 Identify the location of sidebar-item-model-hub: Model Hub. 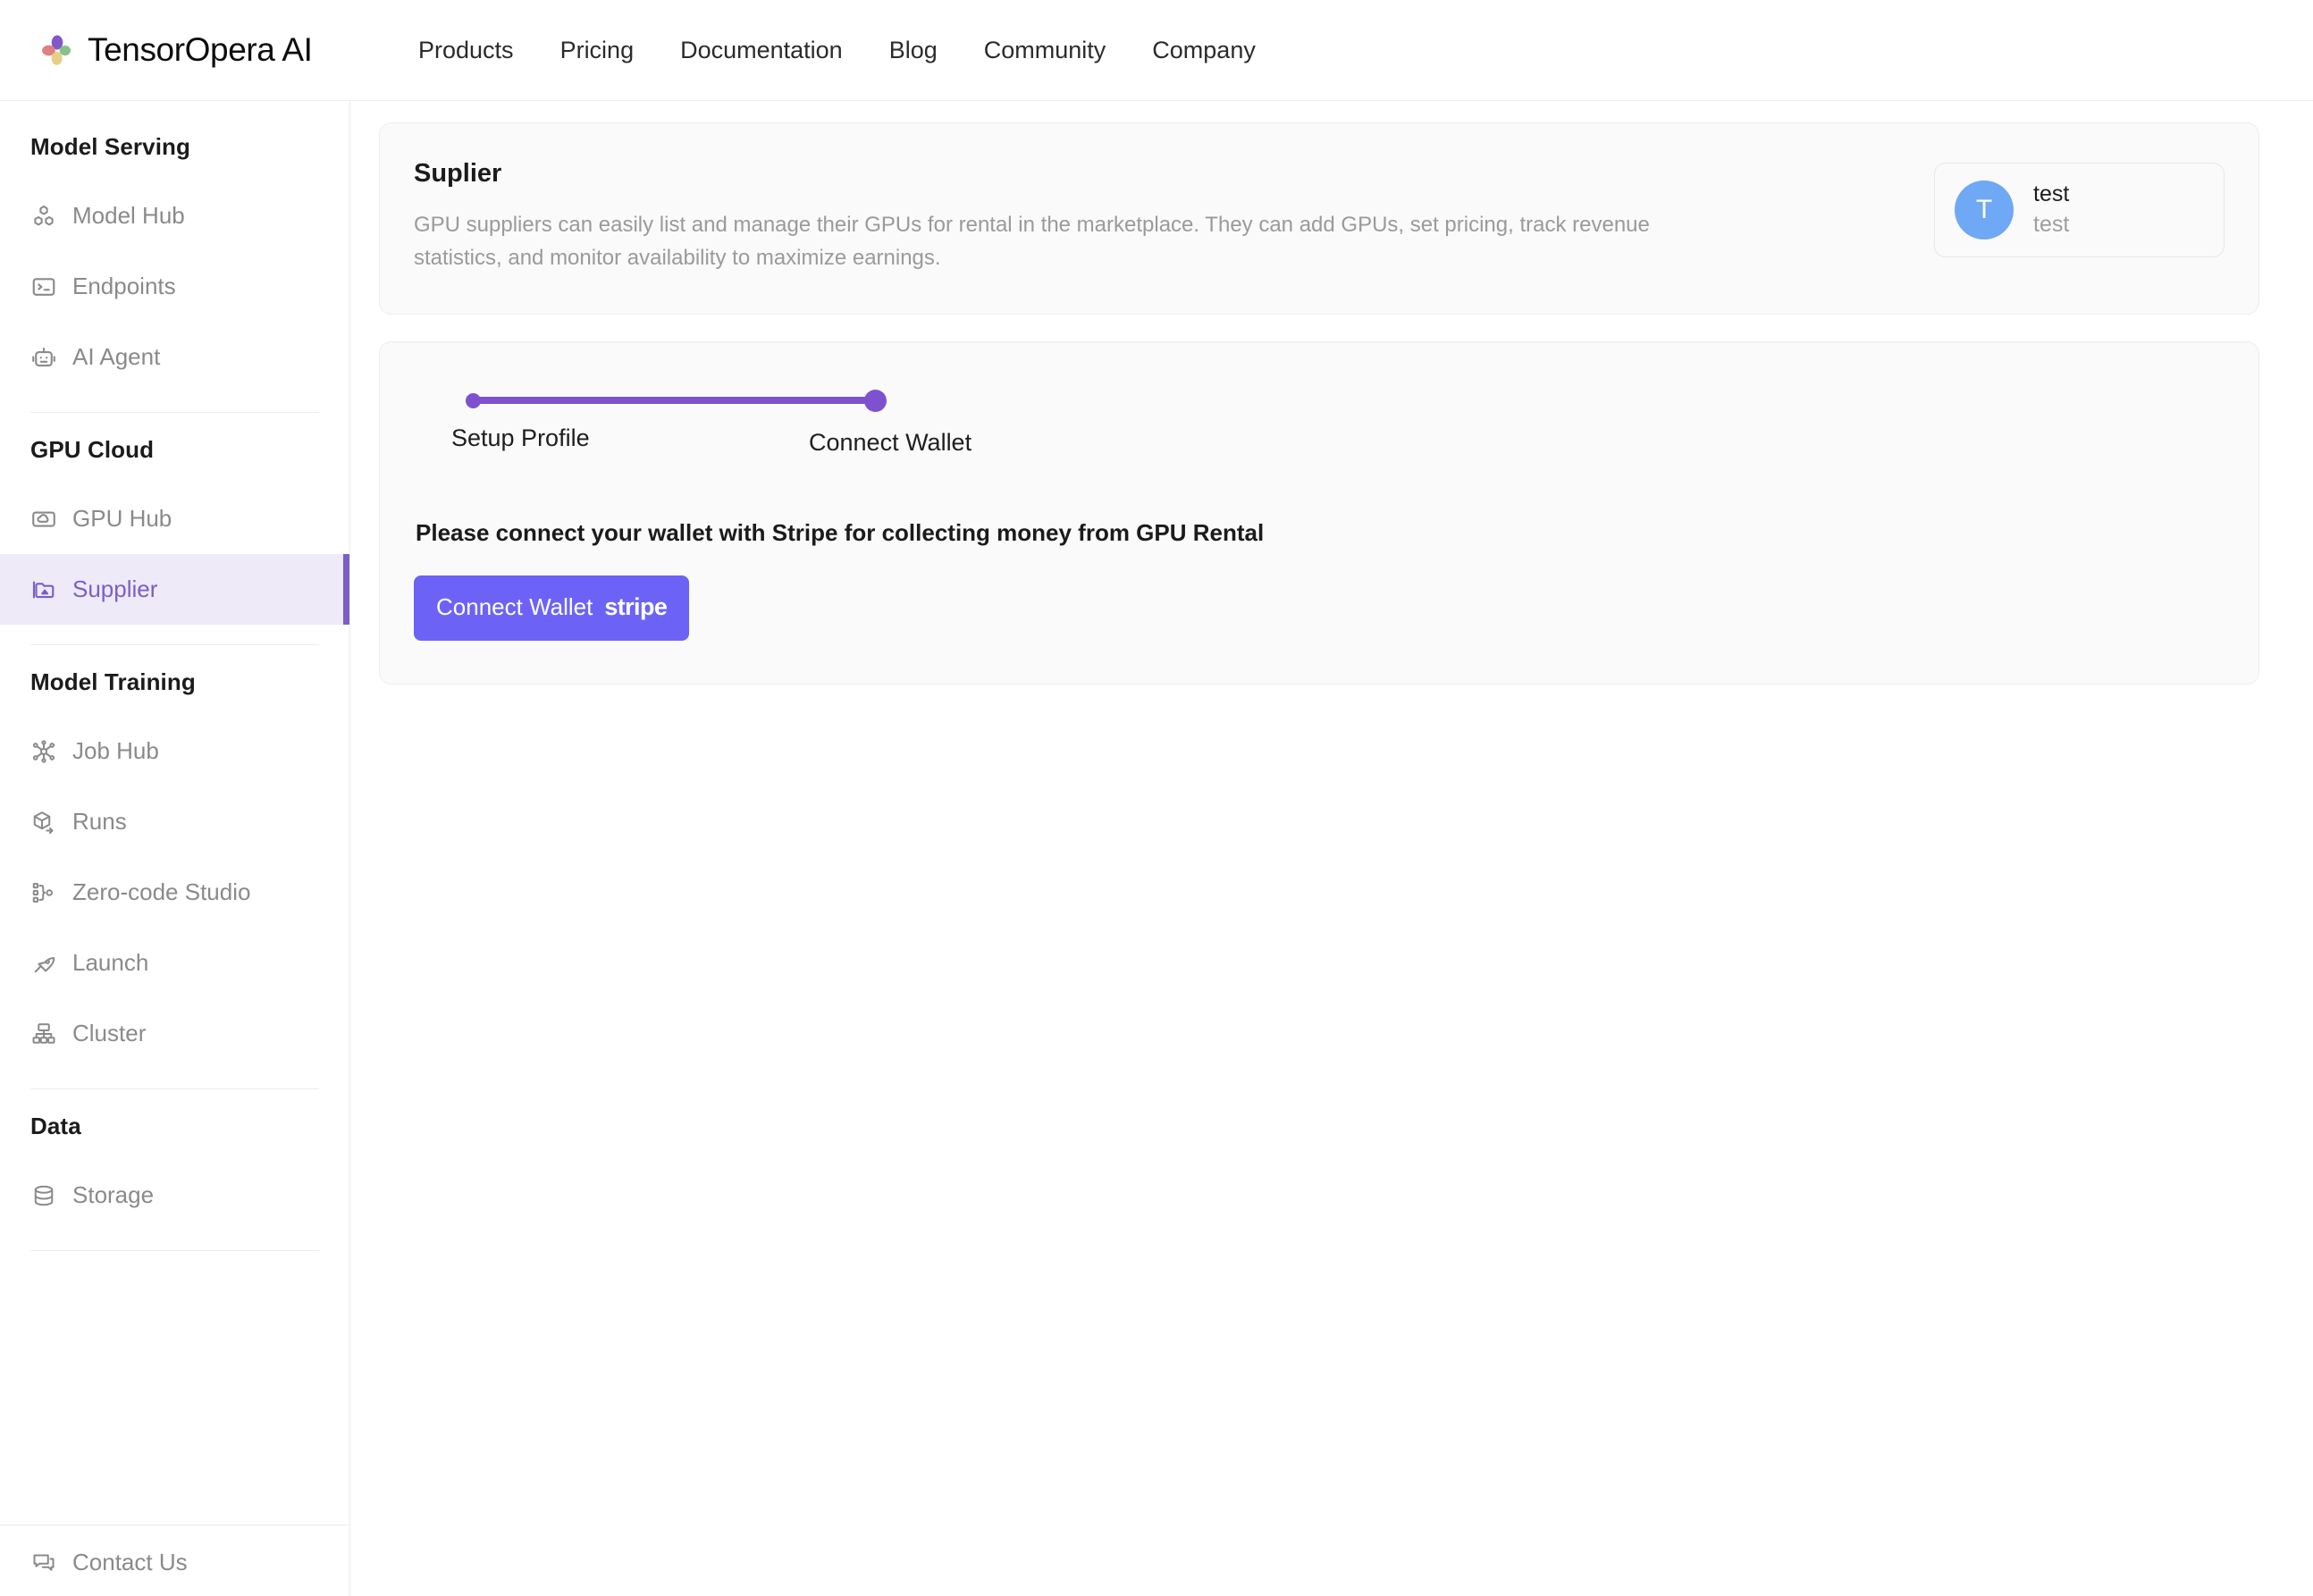
(174, 216).